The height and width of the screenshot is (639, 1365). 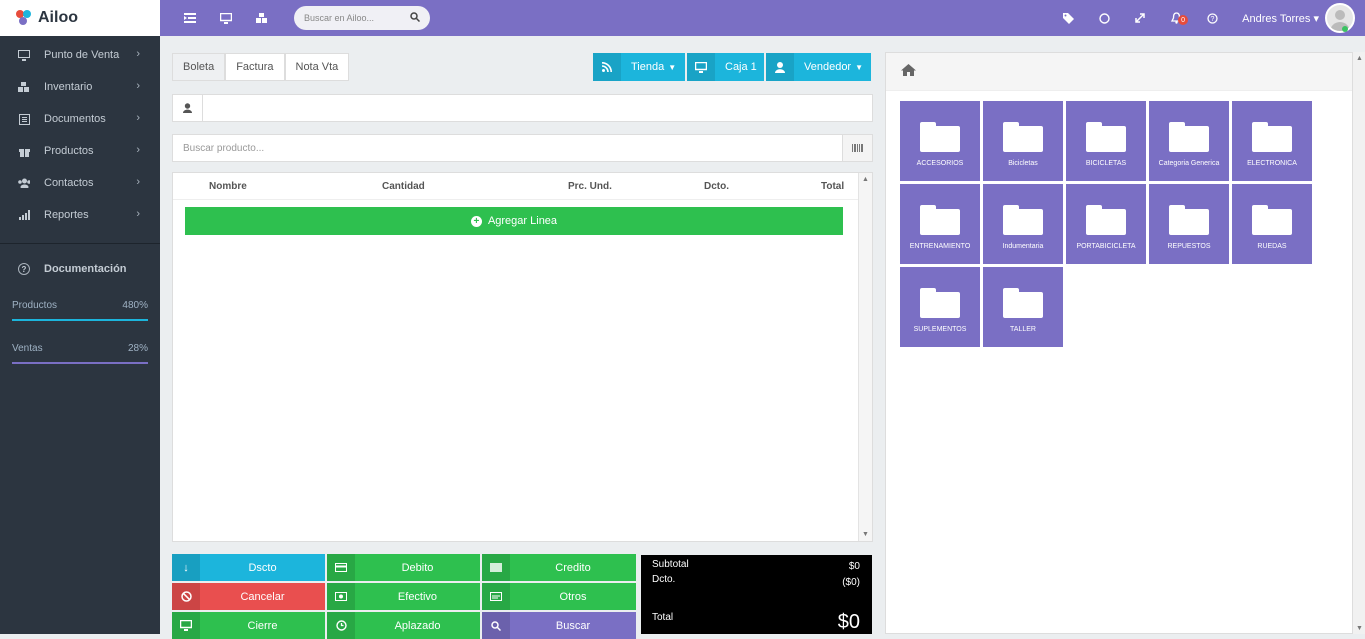 What do you see at coordinates (80, 119) in the screenshot?
I see `sidebar-item-documentos: Documentos ›` at bounding box center [80, 119].